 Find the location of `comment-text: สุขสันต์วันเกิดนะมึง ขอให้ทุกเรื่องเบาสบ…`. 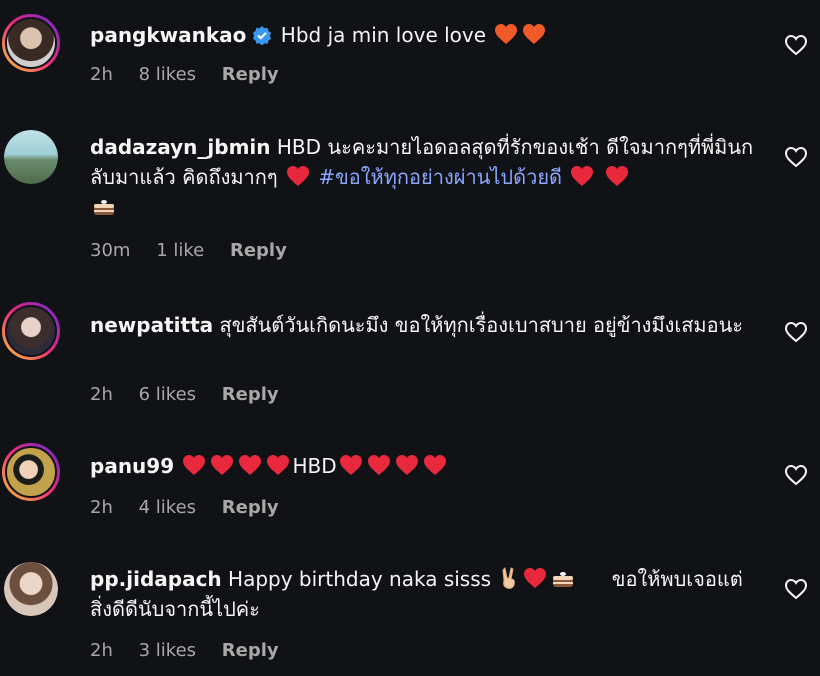

comment-text: สุขสันต์วันเกิดนะมึง ขอให้ทุกเรื่องเบาสบ… is located at coordinates (481, 325).